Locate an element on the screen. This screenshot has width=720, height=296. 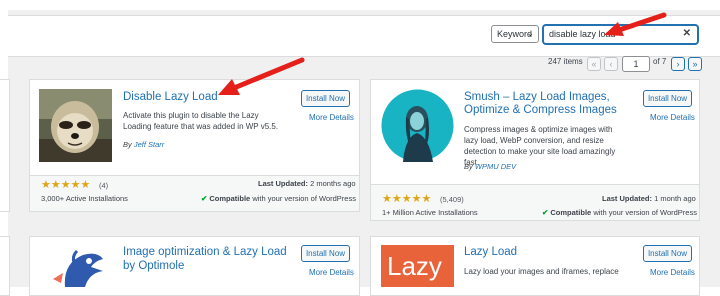
last-updated-value: 2 months ago is located at coordinates (333, 183).